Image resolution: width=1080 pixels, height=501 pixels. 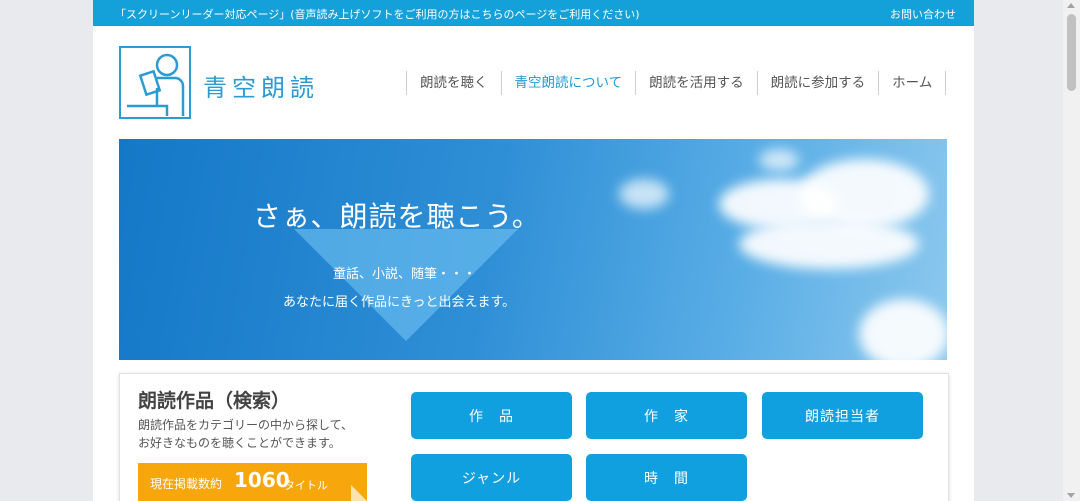 What do you see at coordinates (258, 434) in the screenshot?
I see `search-description: 朗読作品をカテゴリーの中から探して、 お好きなものを聴くことができます。` at bounding box center [258, 434].